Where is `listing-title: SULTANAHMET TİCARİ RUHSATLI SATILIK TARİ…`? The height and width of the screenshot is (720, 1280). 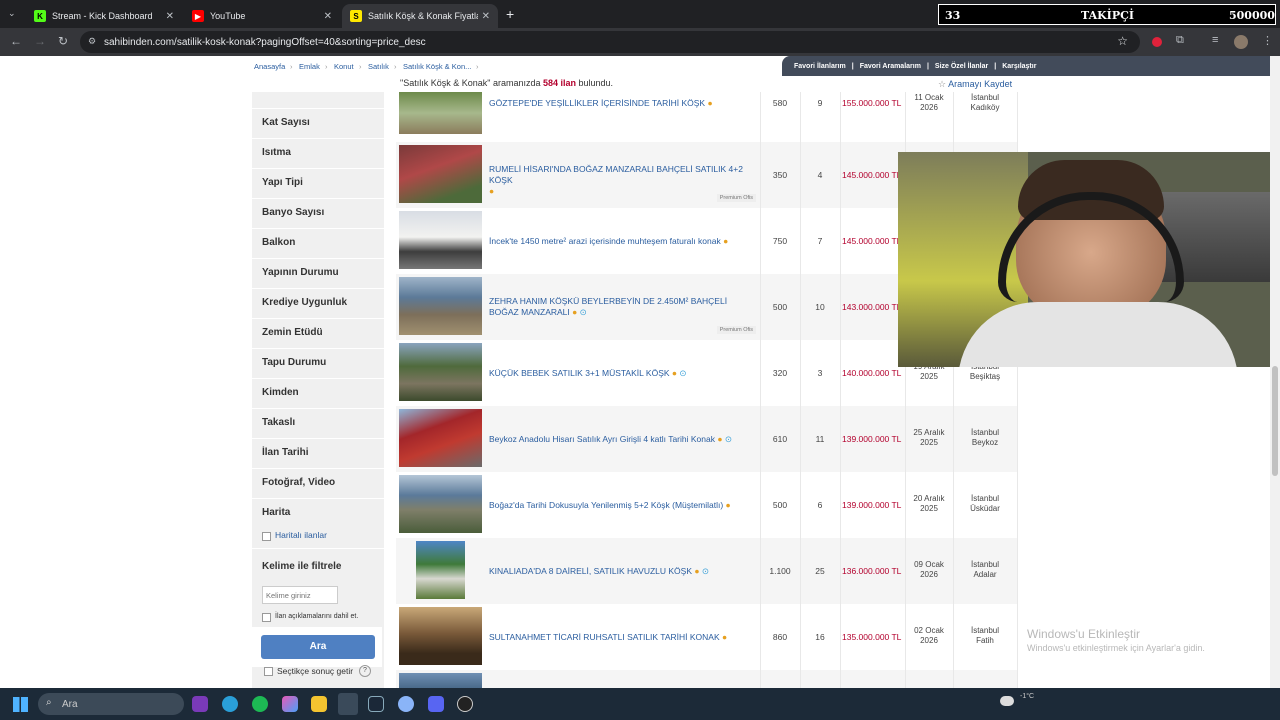
listing-title: SULTANAHMET TİCARİ RUHSATLI SATILIK TARİ… is located at coordinates (608, 637).